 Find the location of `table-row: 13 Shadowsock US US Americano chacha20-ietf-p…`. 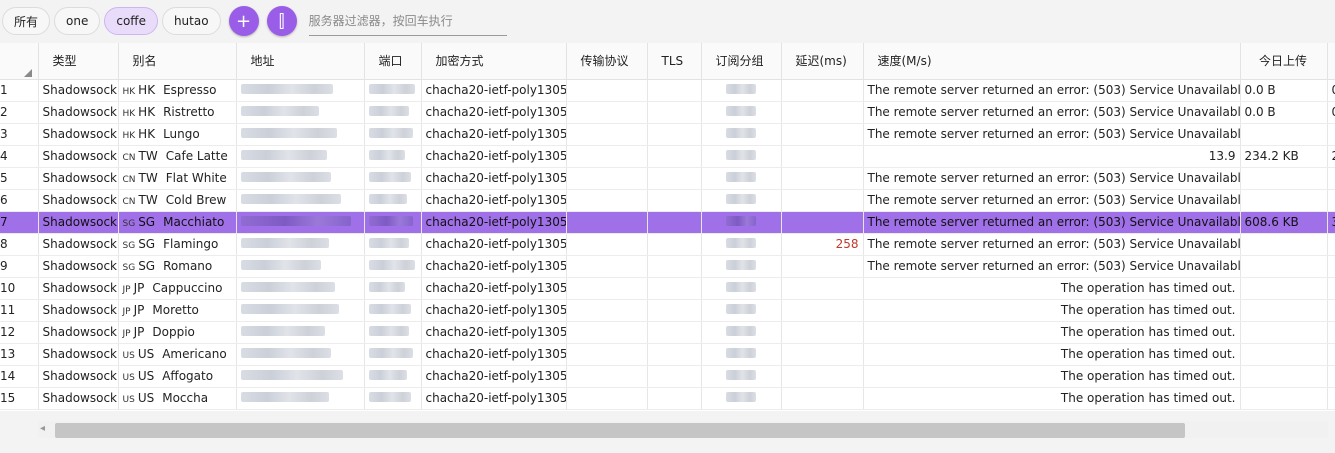

table-row: 13 Shadowsock US US Americano chacha20-ietf-p… is located at coordinates (667, 354).